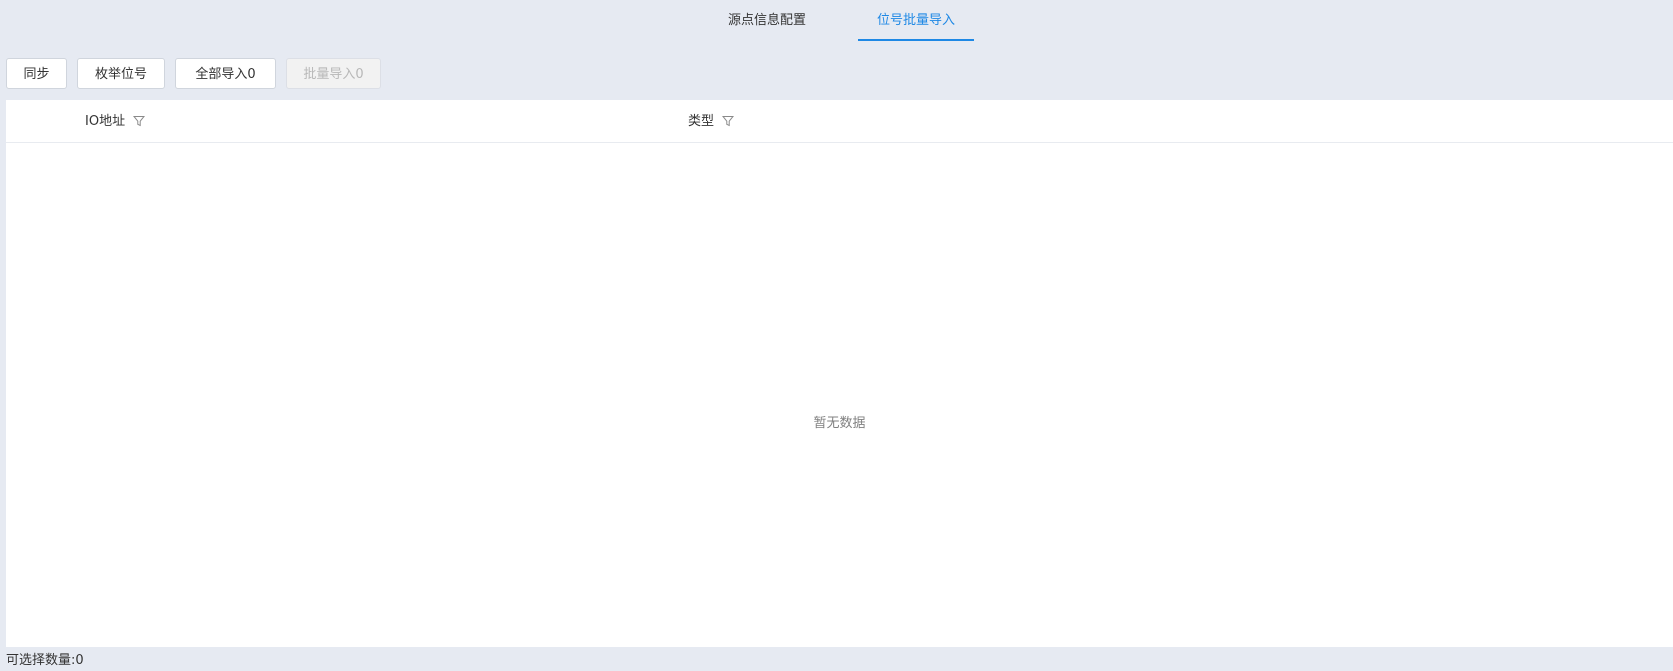 The width and height of the screenshot is (1673, 671). Describe the element at coordinates (839, 423) in the screenshot. I see `empty-state-text: 暂无数据` at that location.